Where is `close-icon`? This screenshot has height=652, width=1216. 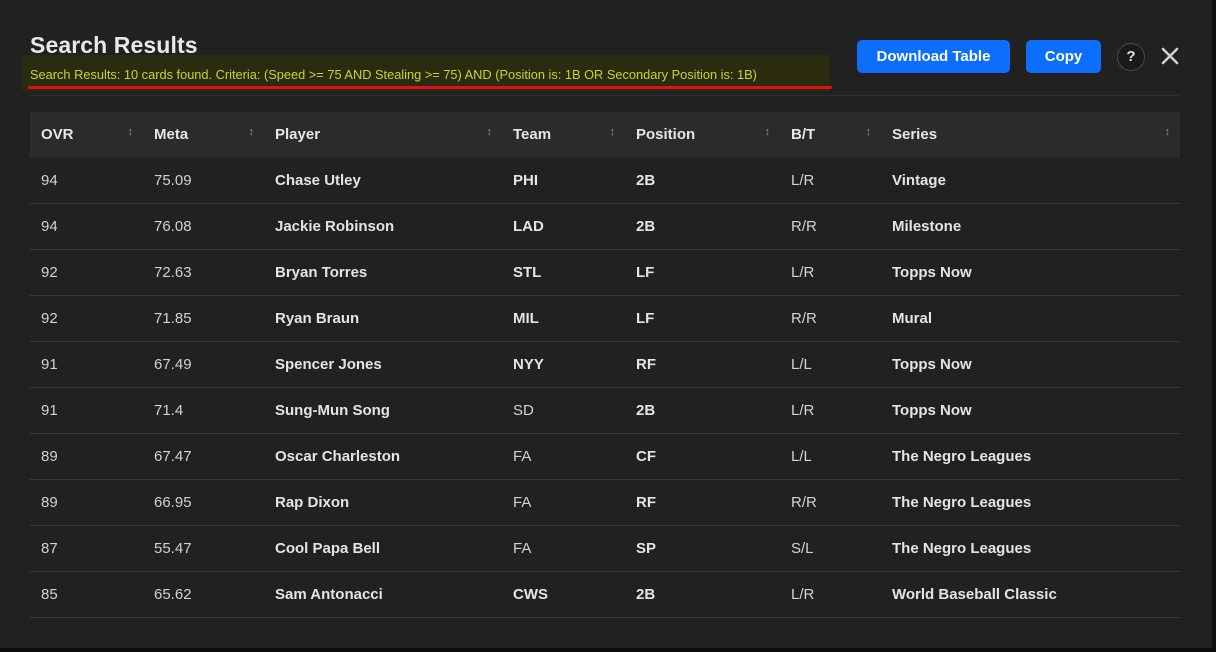 close-icon is located at coordinates (1170, 56).